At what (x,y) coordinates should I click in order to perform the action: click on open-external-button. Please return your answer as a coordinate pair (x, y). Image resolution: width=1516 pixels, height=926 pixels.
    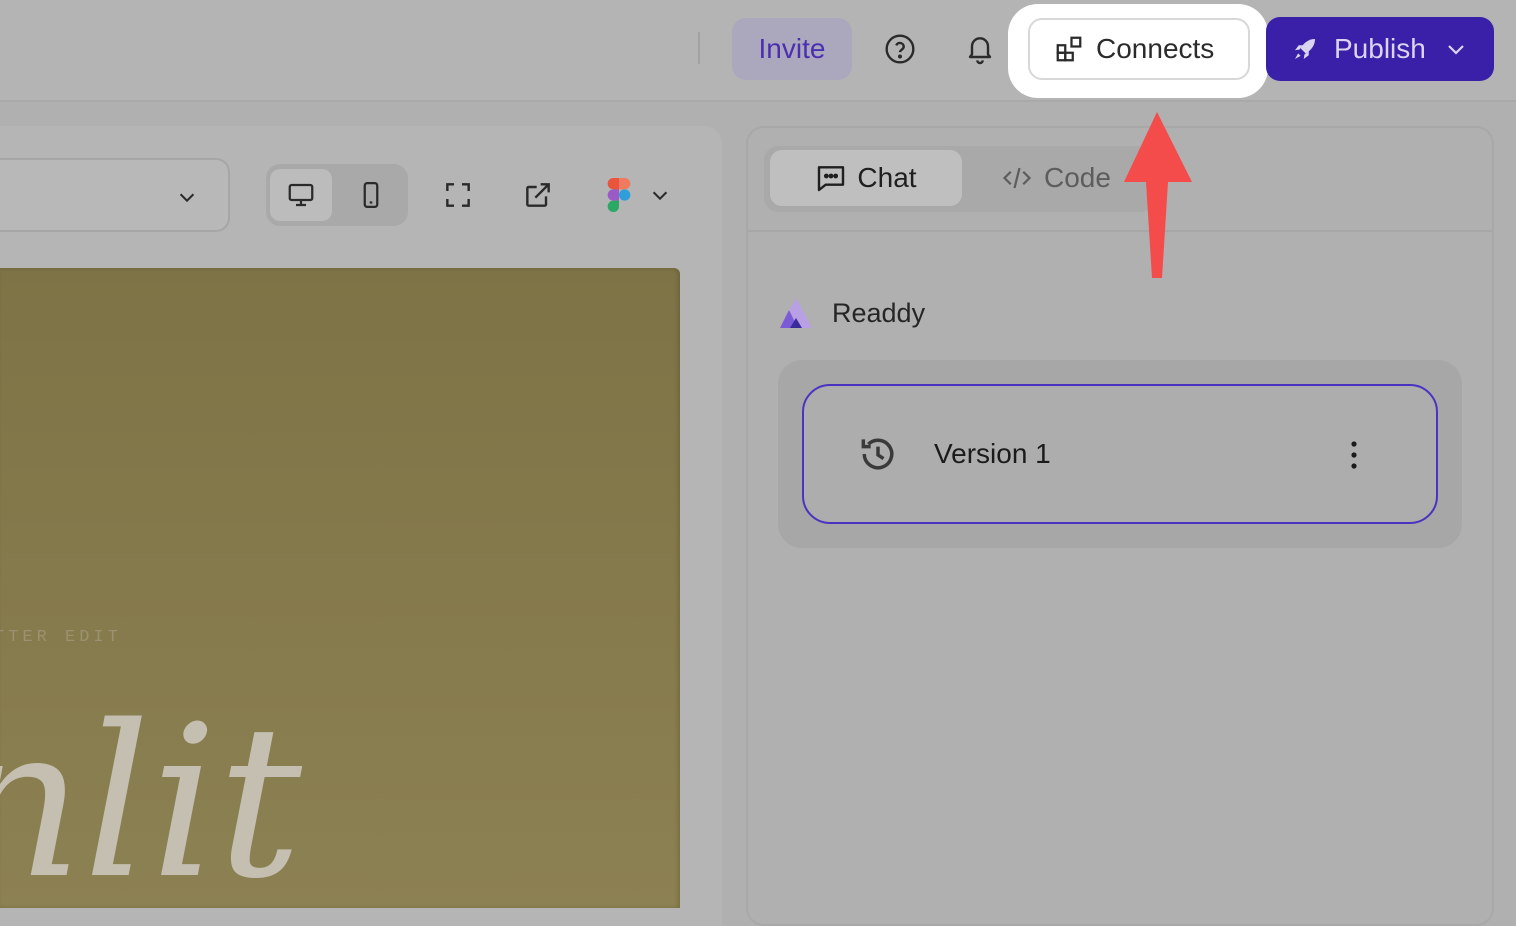
    Looking at the image, I should click on (538, 195).